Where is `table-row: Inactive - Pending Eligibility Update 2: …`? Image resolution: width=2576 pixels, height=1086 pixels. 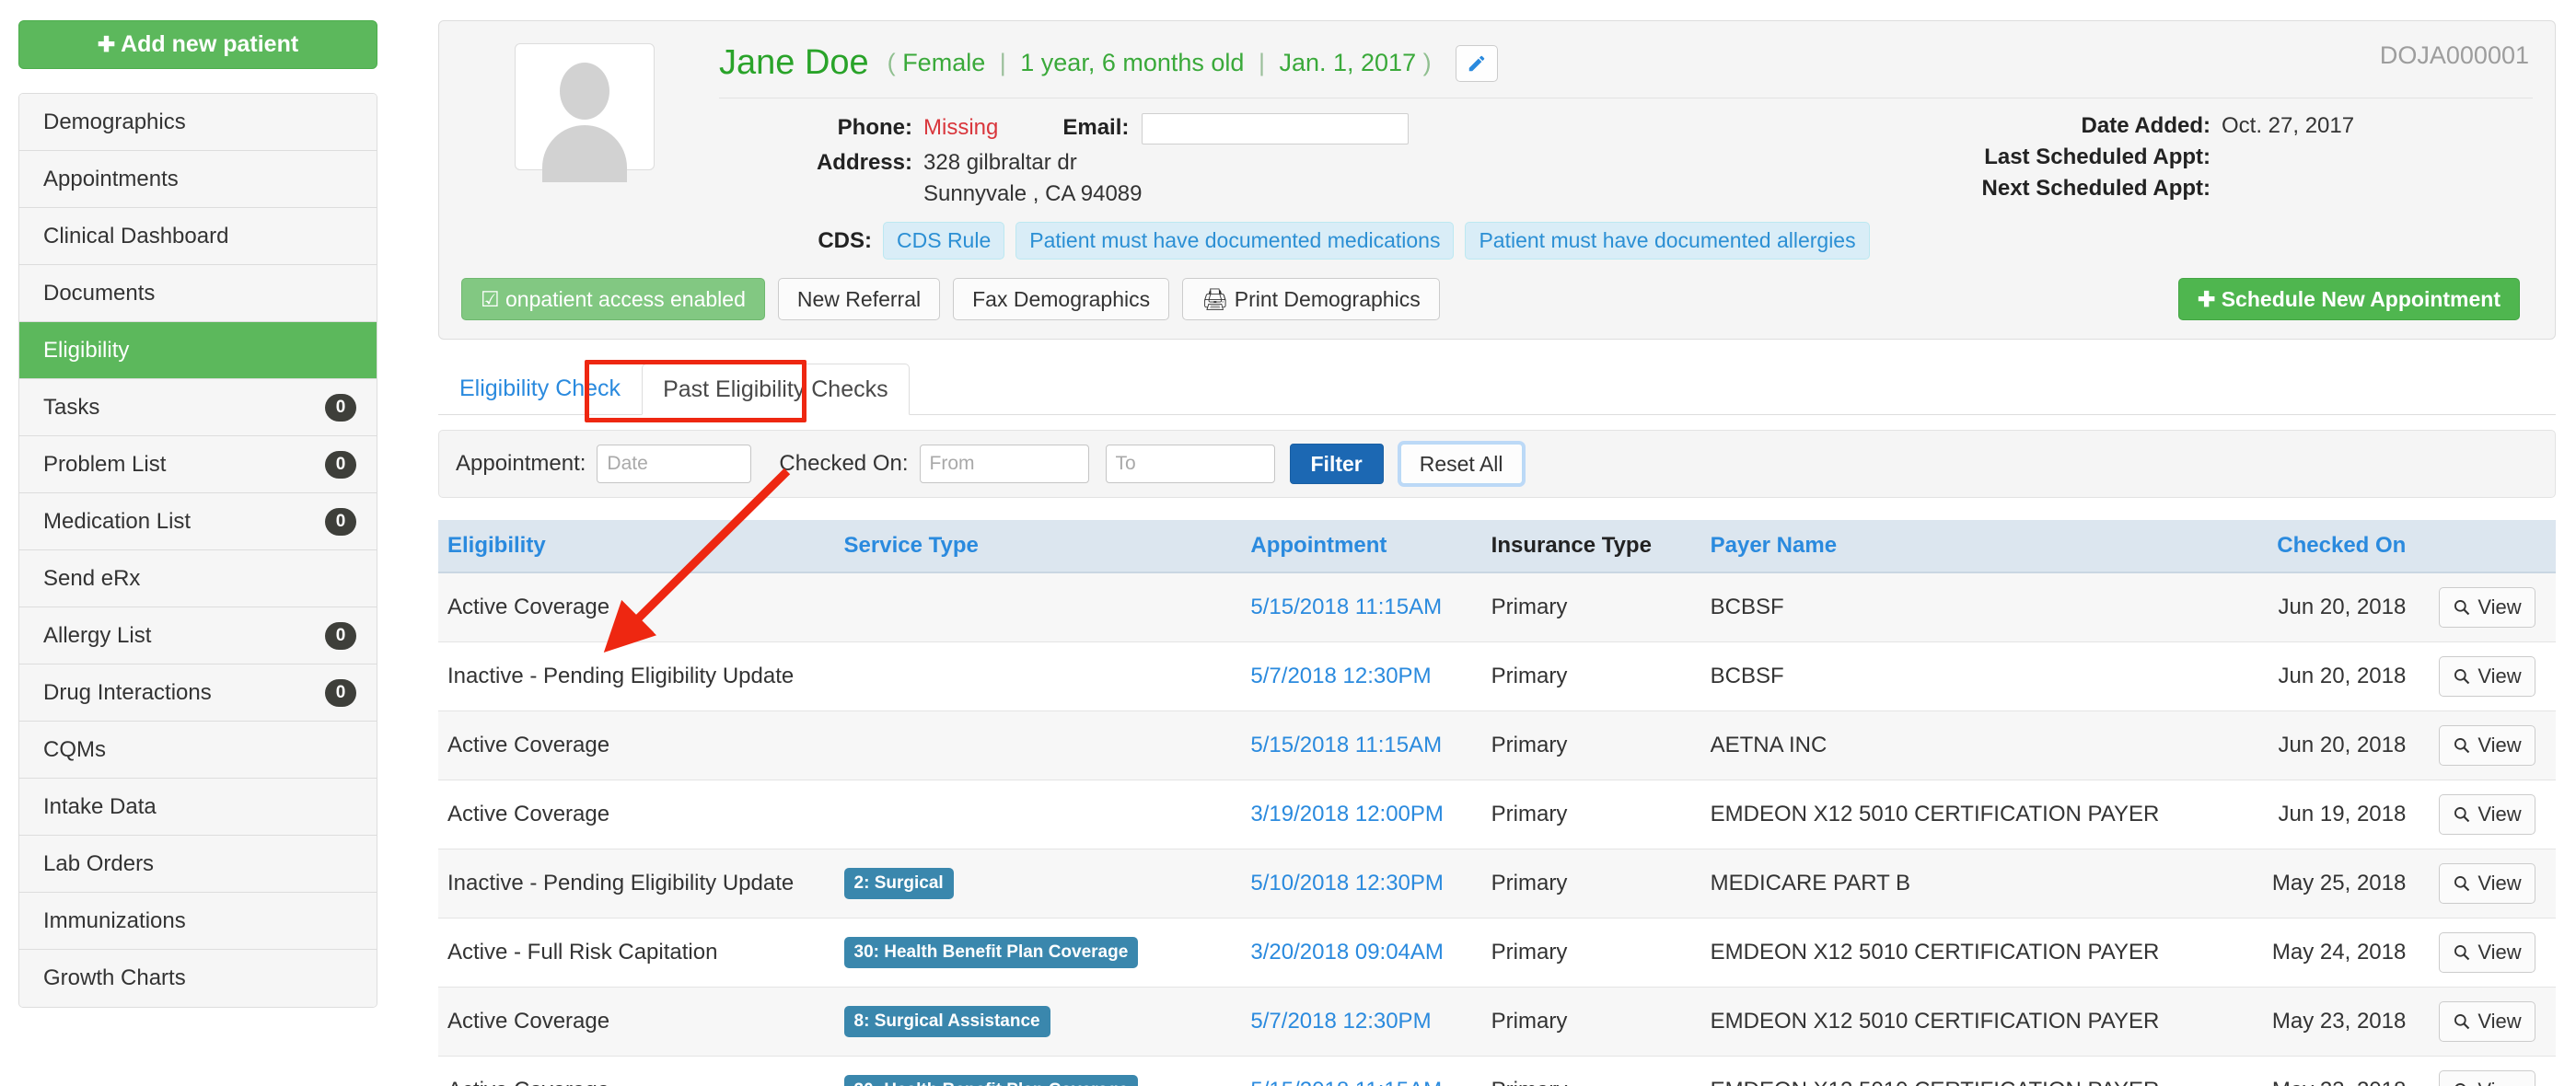
table-row: Inactive - Pending Eligibility Update 2: … is located at coordinates (1497, 883).